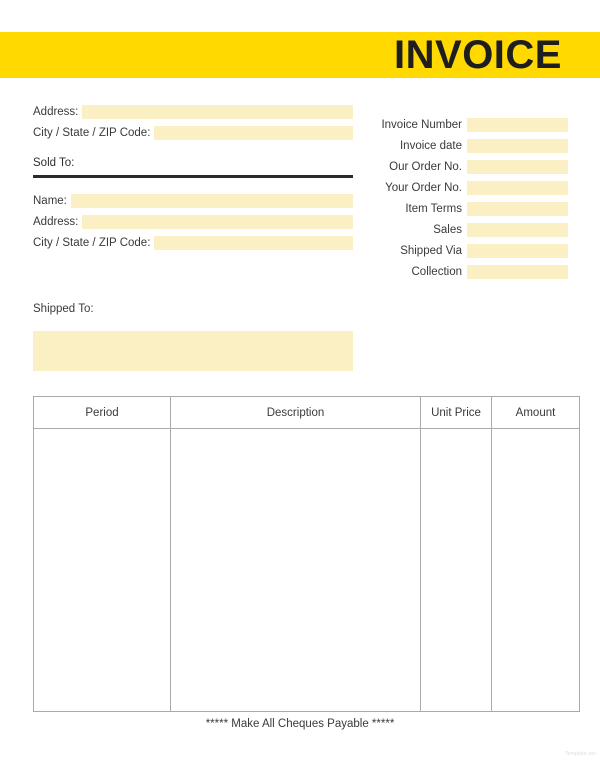 The width and height of the screenshot is (600, 771). I want to click on soldto-name-input, so click(211, 201).